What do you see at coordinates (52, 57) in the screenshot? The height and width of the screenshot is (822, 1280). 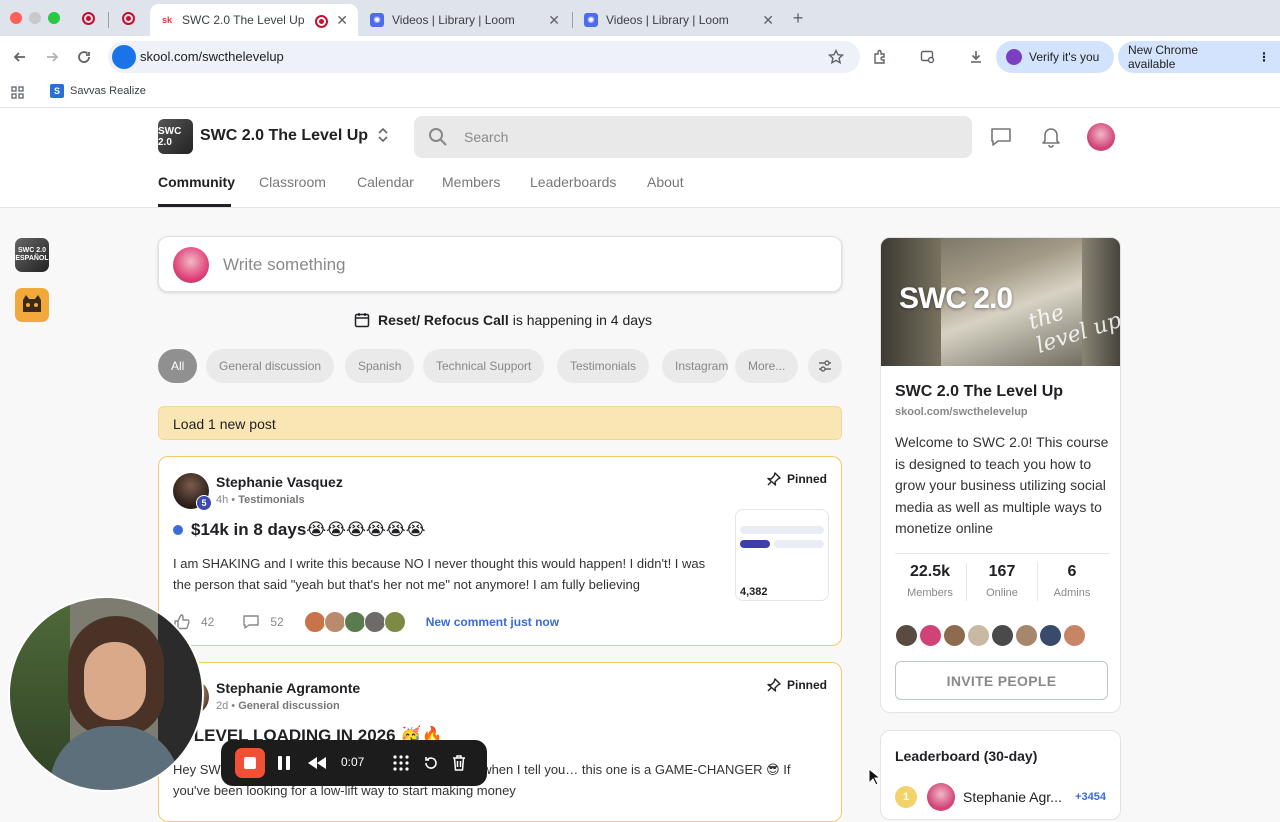 I see `forward-button` at bounding box center [52, 57].